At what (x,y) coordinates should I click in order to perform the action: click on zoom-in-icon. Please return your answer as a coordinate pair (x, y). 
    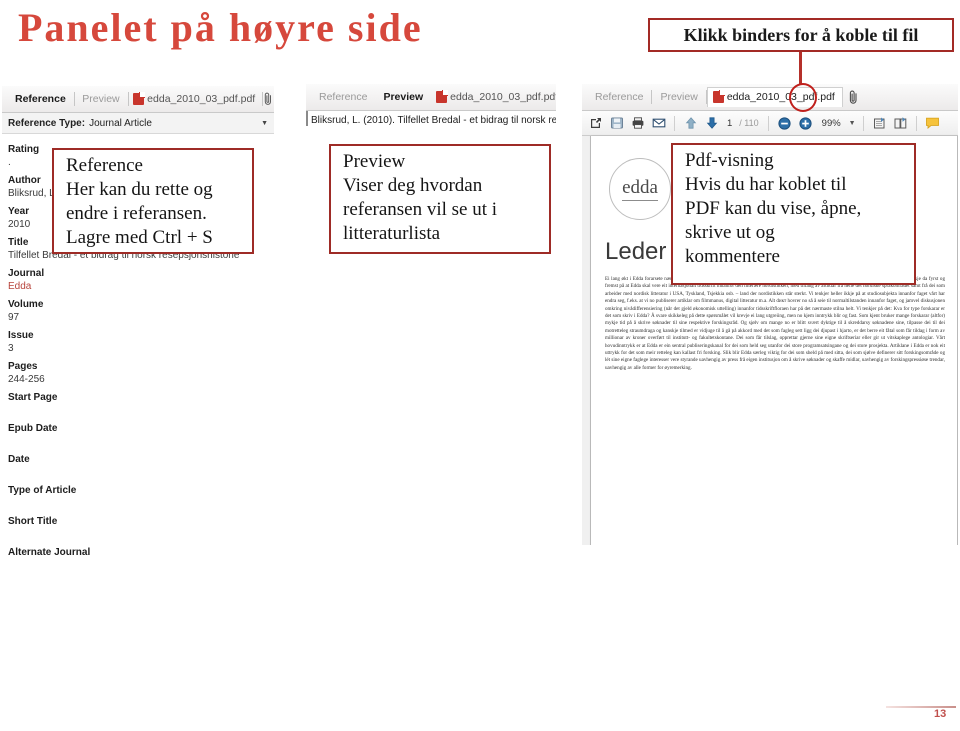
    Looking at the image, I should click on (805, 123).